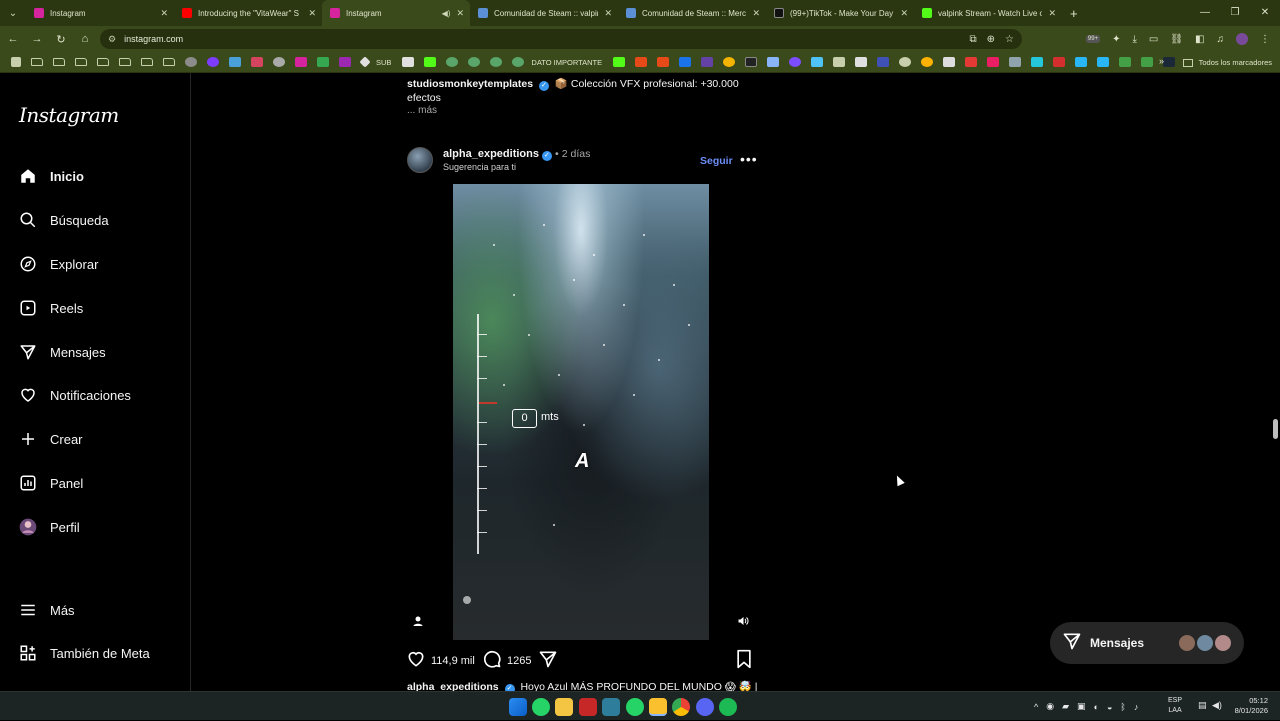 This screenshot has width=1280, height=721. I want to click on sidebar-item-explorar: Explorar, so click(58, 264).